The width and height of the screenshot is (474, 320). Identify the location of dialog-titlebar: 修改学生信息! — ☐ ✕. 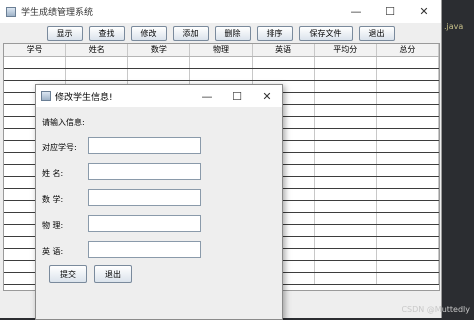
(159, 96).